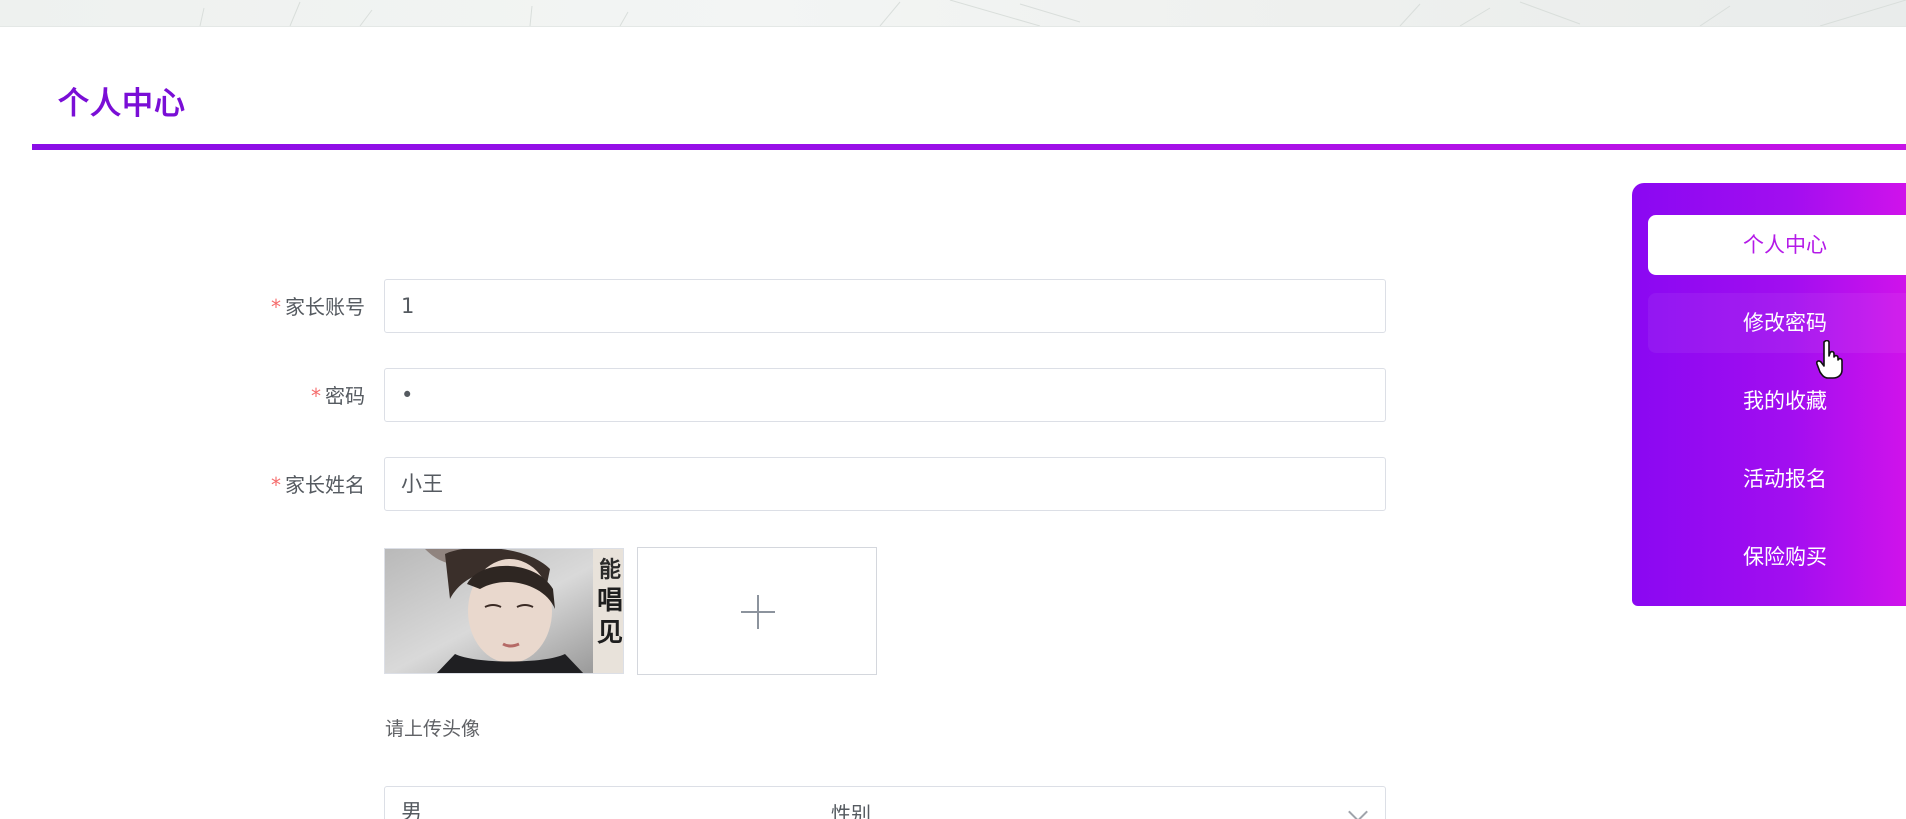  I want to click on menu-item-profile: 个人中心, so click(1777, 245).